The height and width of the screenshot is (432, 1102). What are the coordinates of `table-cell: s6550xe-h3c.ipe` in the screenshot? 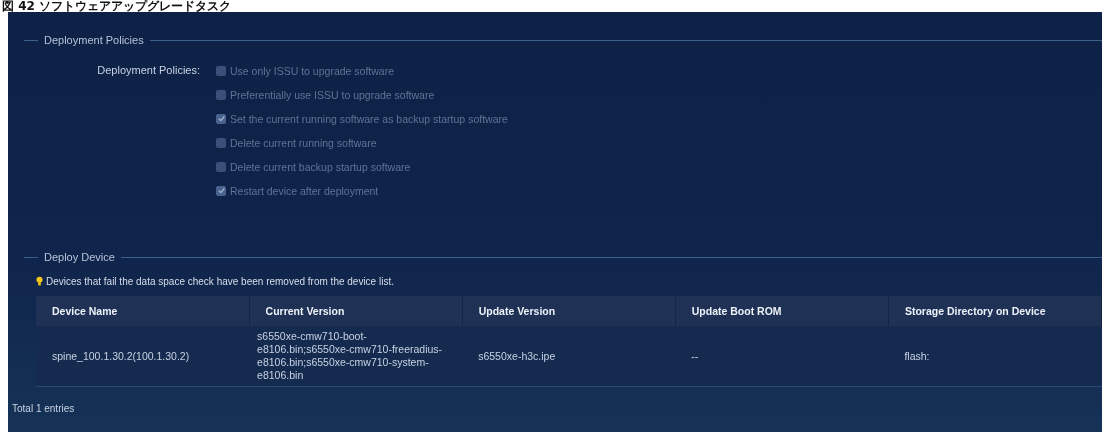 It's located at (569, 356).